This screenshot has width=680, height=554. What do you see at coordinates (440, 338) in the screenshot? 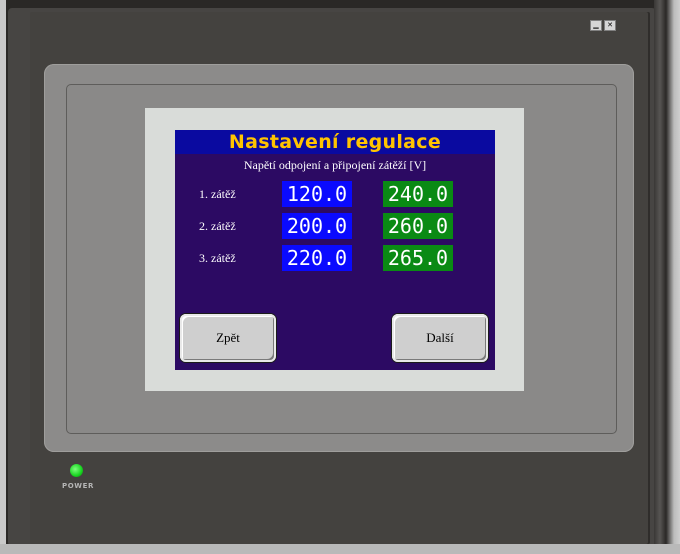
I see `next-button: Další` at bounding box center [440, 338].